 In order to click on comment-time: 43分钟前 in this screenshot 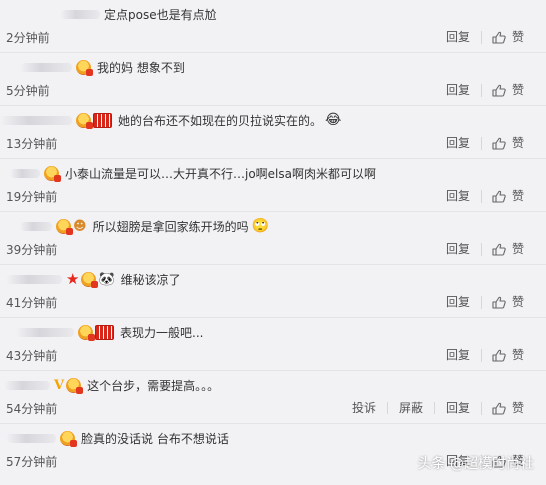, I will do `click(32, 355)`.